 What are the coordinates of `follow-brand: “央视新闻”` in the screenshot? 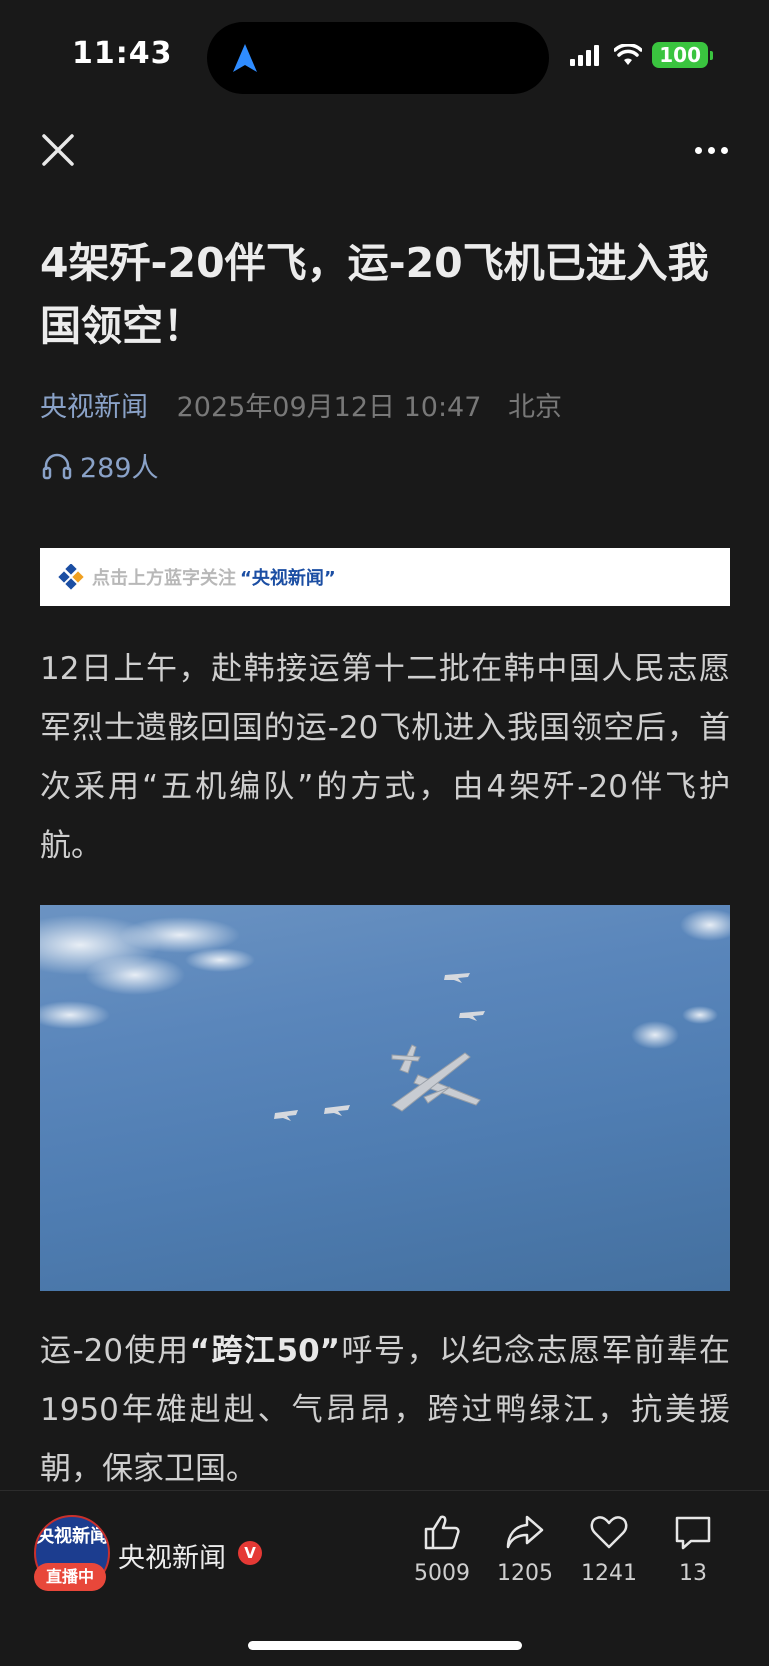 It's located at (288, 578).